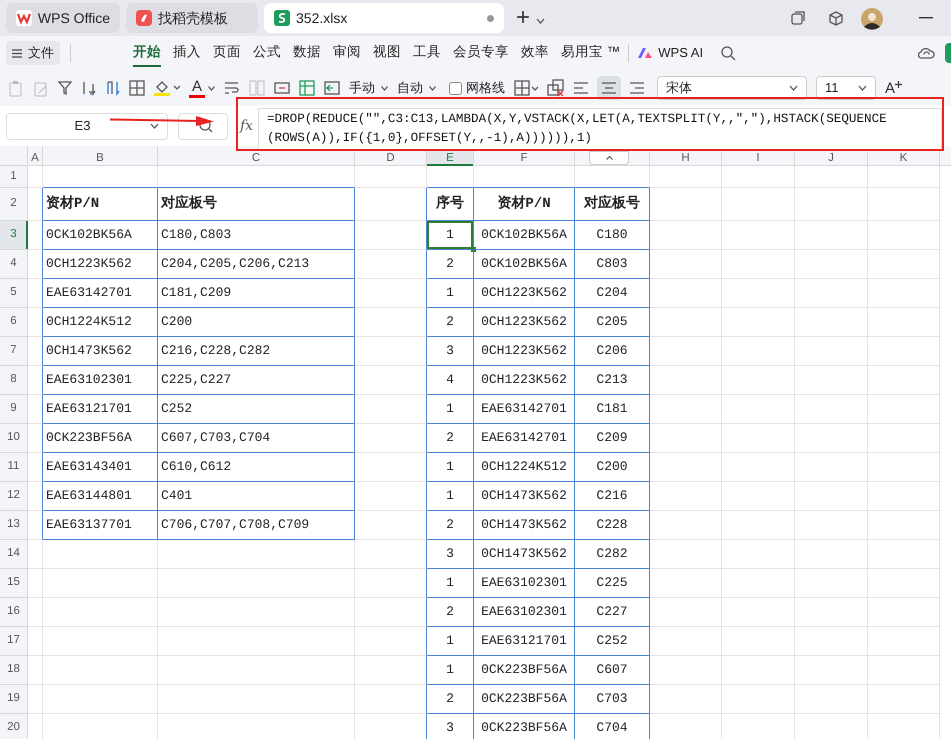 This screenshot has width=951, height=739. I want to click on column-heading: 对应板号, so click(256, 204).